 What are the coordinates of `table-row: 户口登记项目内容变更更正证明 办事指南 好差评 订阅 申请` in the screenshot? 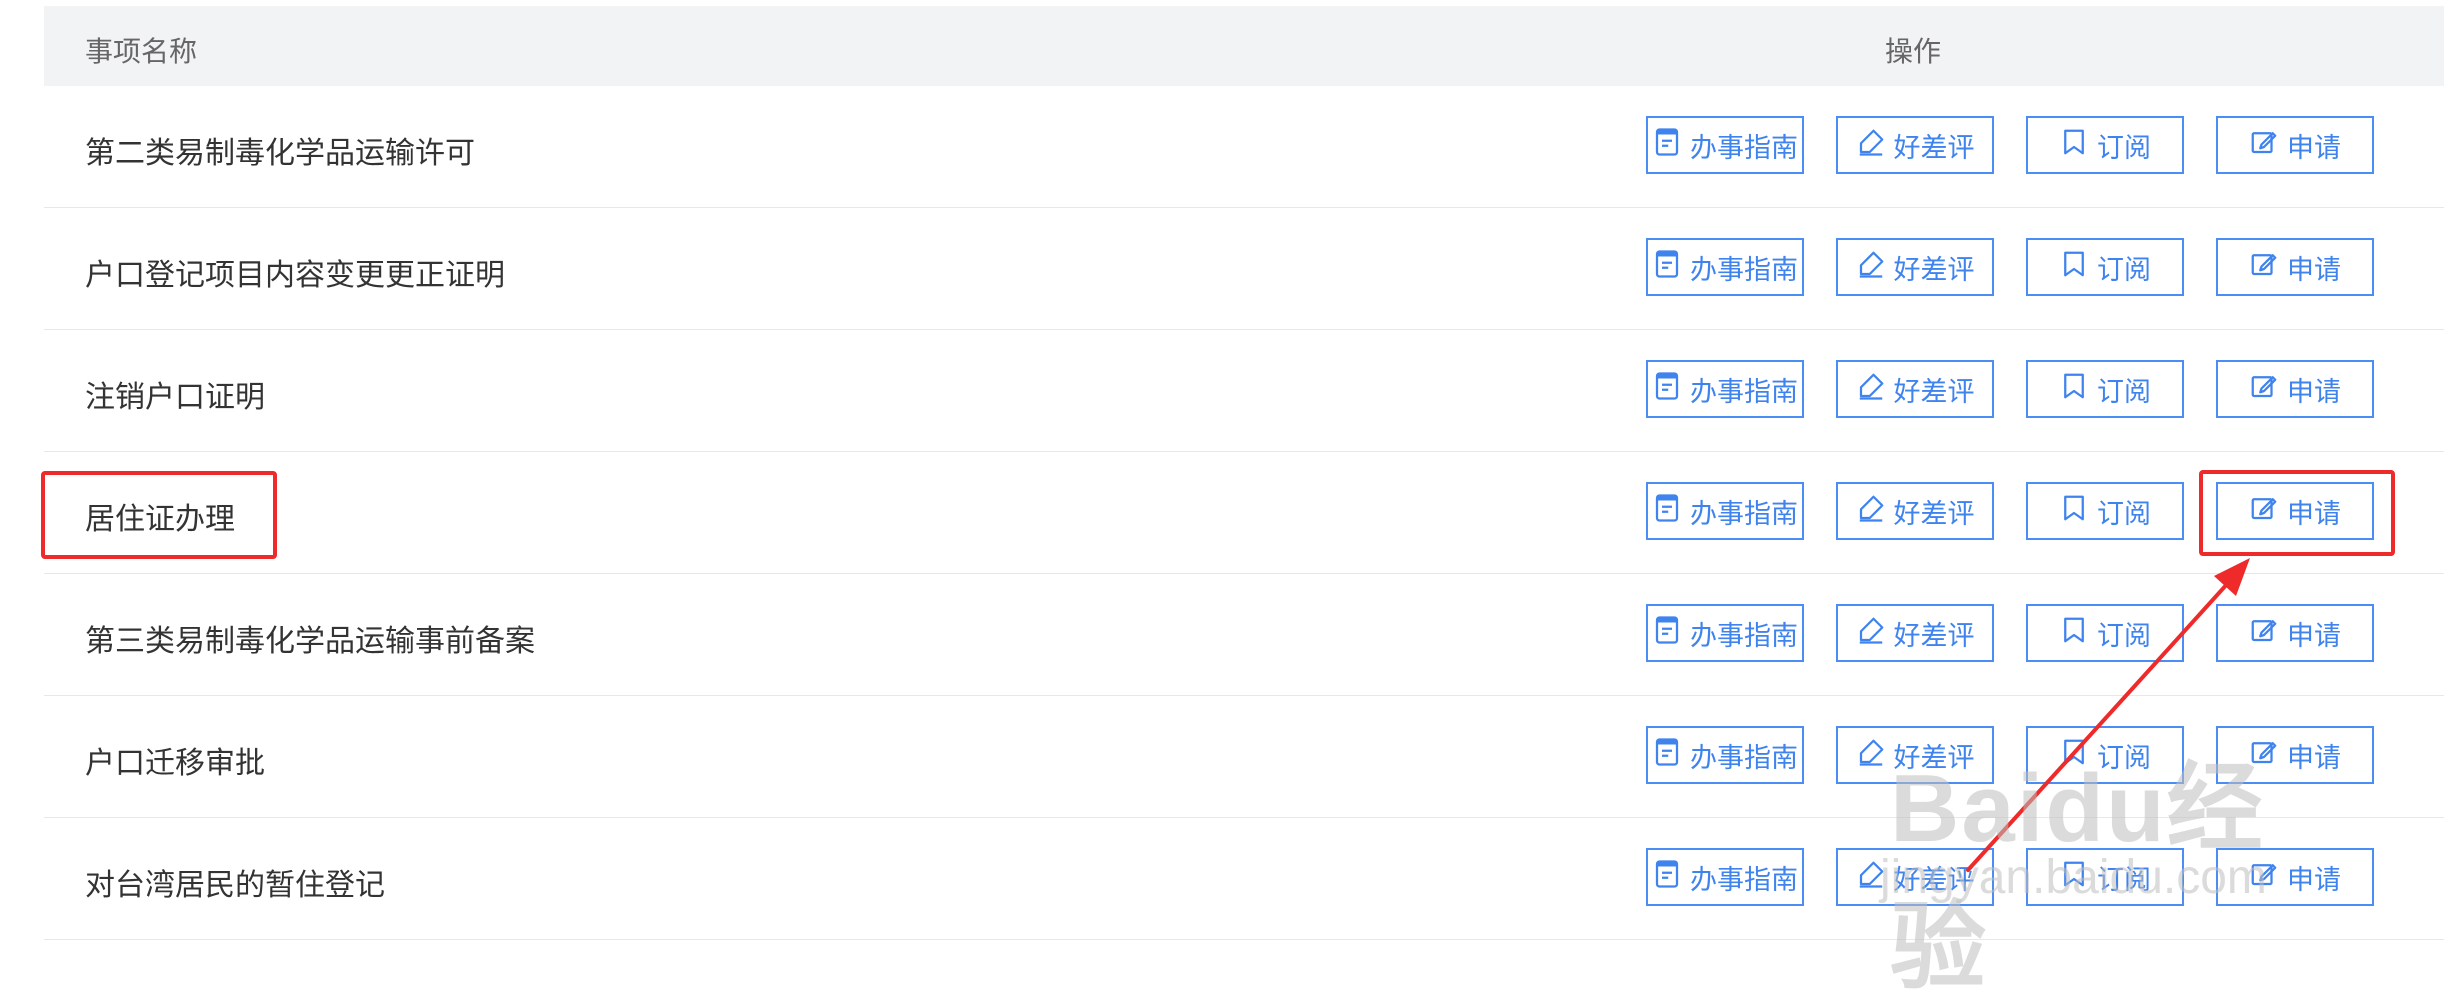 It's located at (1244, 269).